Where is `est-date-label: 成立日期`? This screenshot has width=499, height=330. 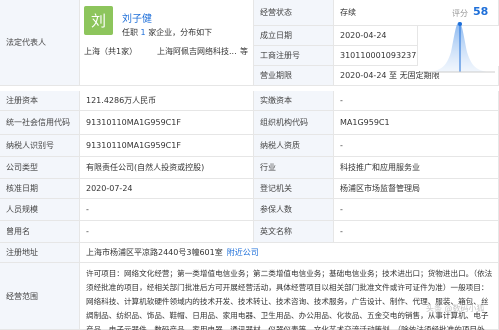 est-date-label: 成立日期 is located at coordinates (294, 36).